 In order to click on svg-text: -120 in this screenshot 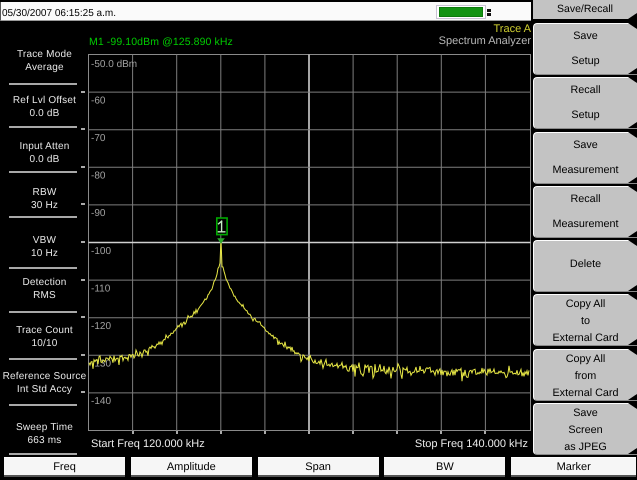, I will do `click(101, 326)`.